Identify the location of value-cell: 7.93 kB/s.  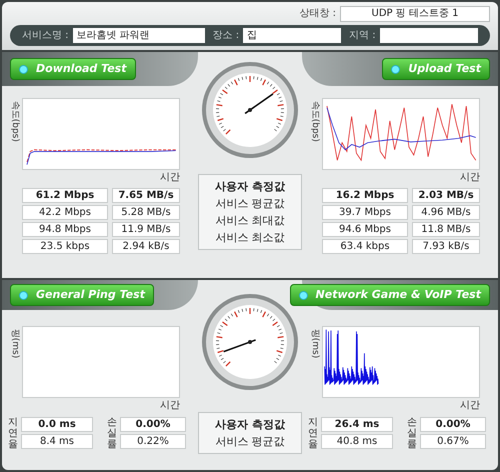
(446, 246).